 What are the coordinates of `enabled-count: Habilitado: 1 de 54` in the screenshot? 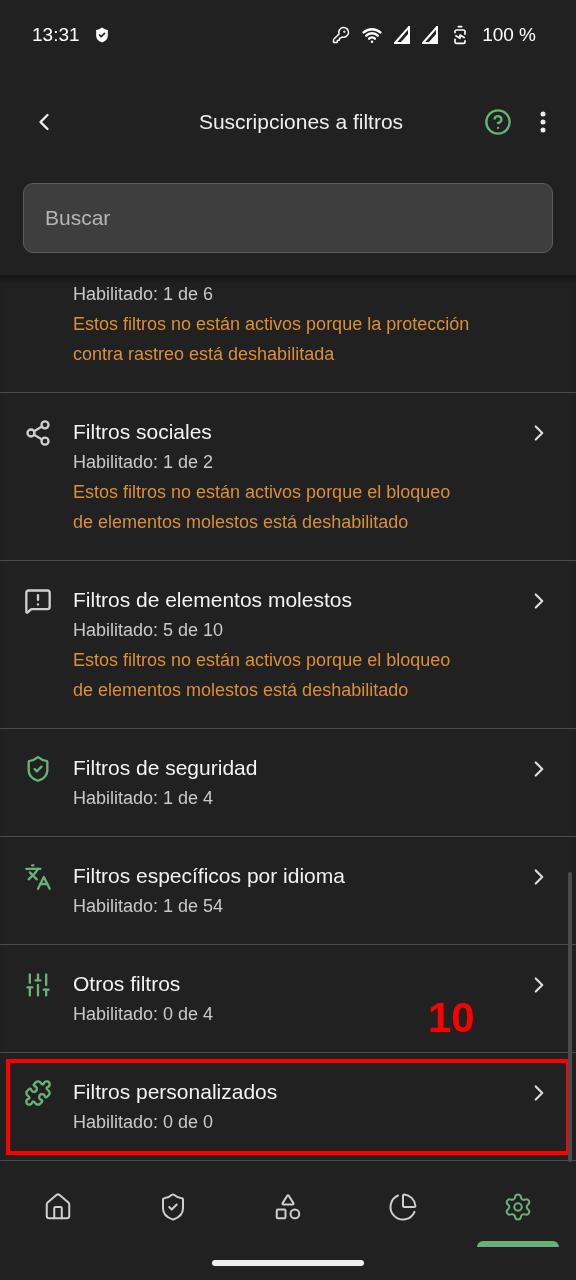 It's located at (148, 906).